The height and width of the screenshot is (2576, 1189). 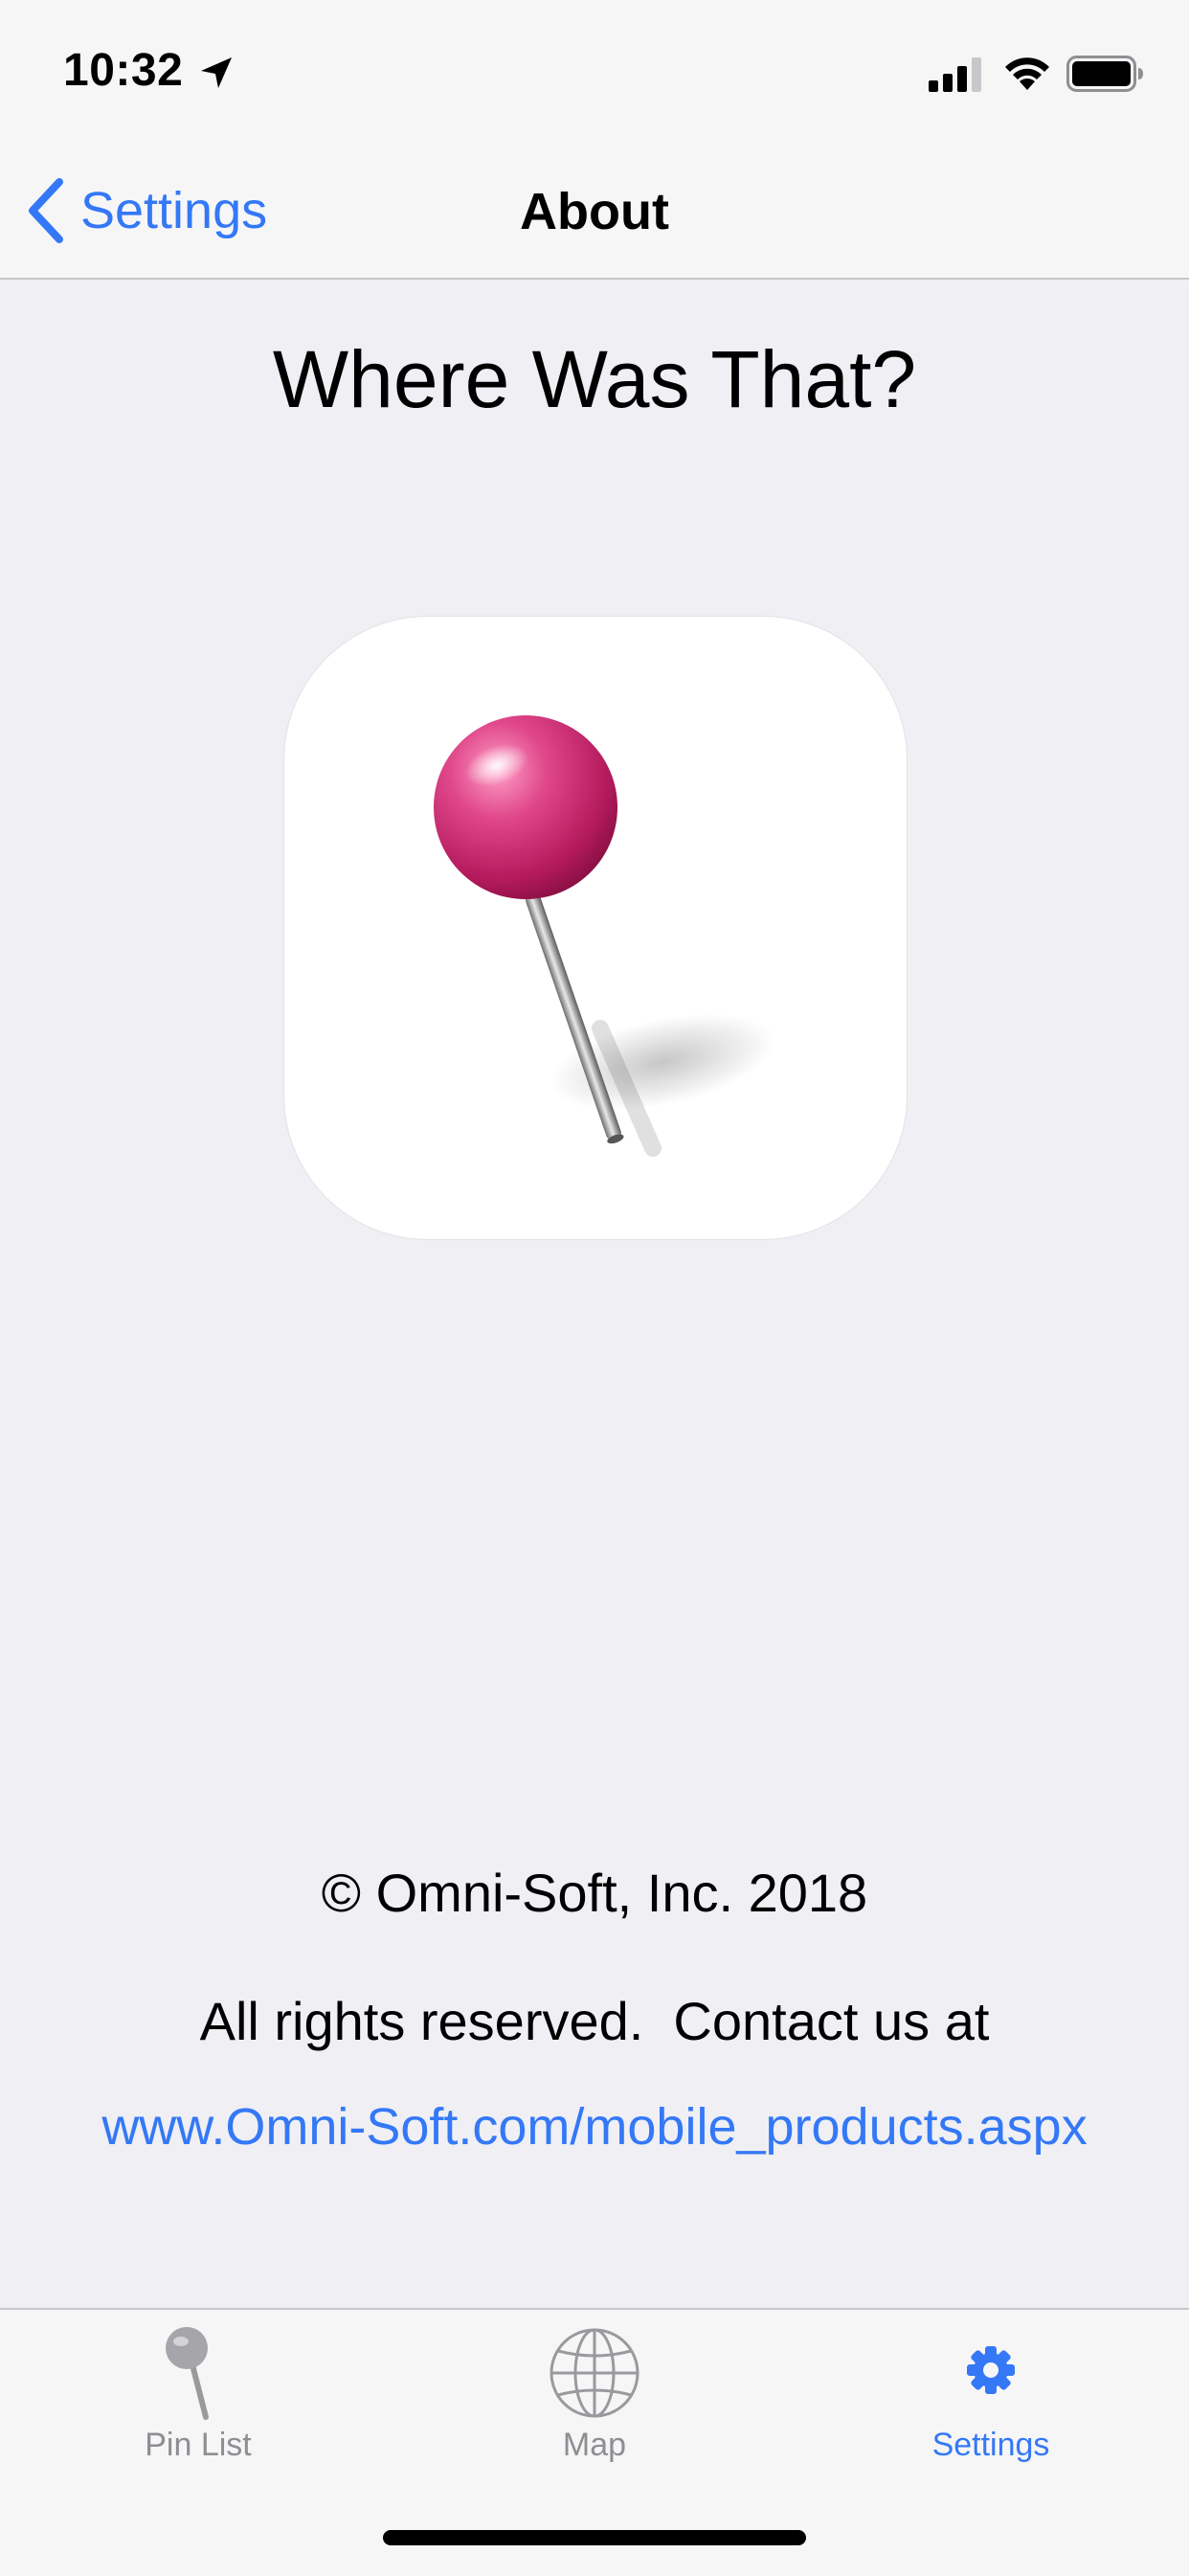 I want to click on pin-icon, so click(x=187, y=2373).